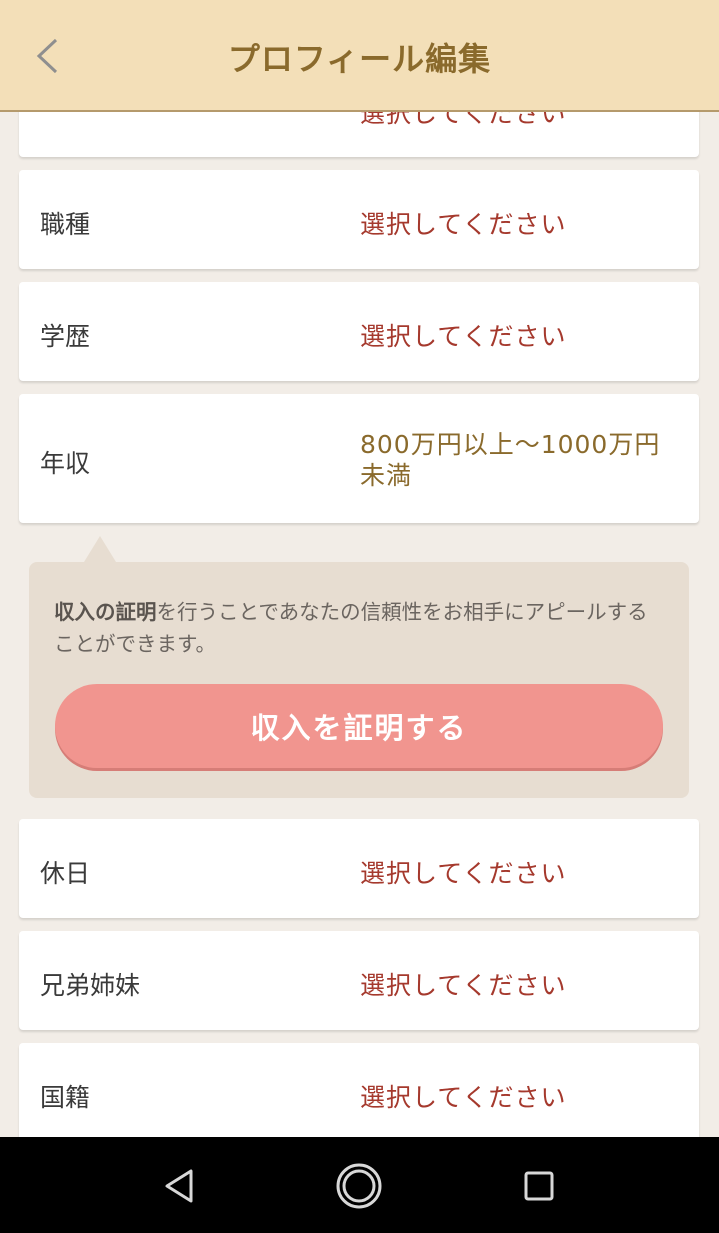 This screenshot has width=719, height=1233. Describe the element at coordinates (65, 224) in the screenshot. I see `row-label: 職種` at that location.